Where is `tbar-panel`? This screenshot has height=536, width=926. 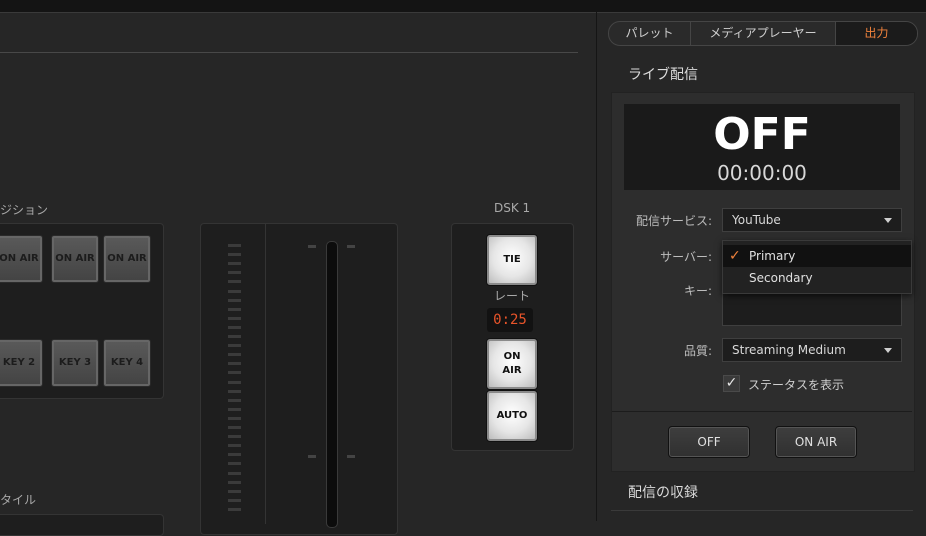
tbar-panel is located at coordinates (299, 379).